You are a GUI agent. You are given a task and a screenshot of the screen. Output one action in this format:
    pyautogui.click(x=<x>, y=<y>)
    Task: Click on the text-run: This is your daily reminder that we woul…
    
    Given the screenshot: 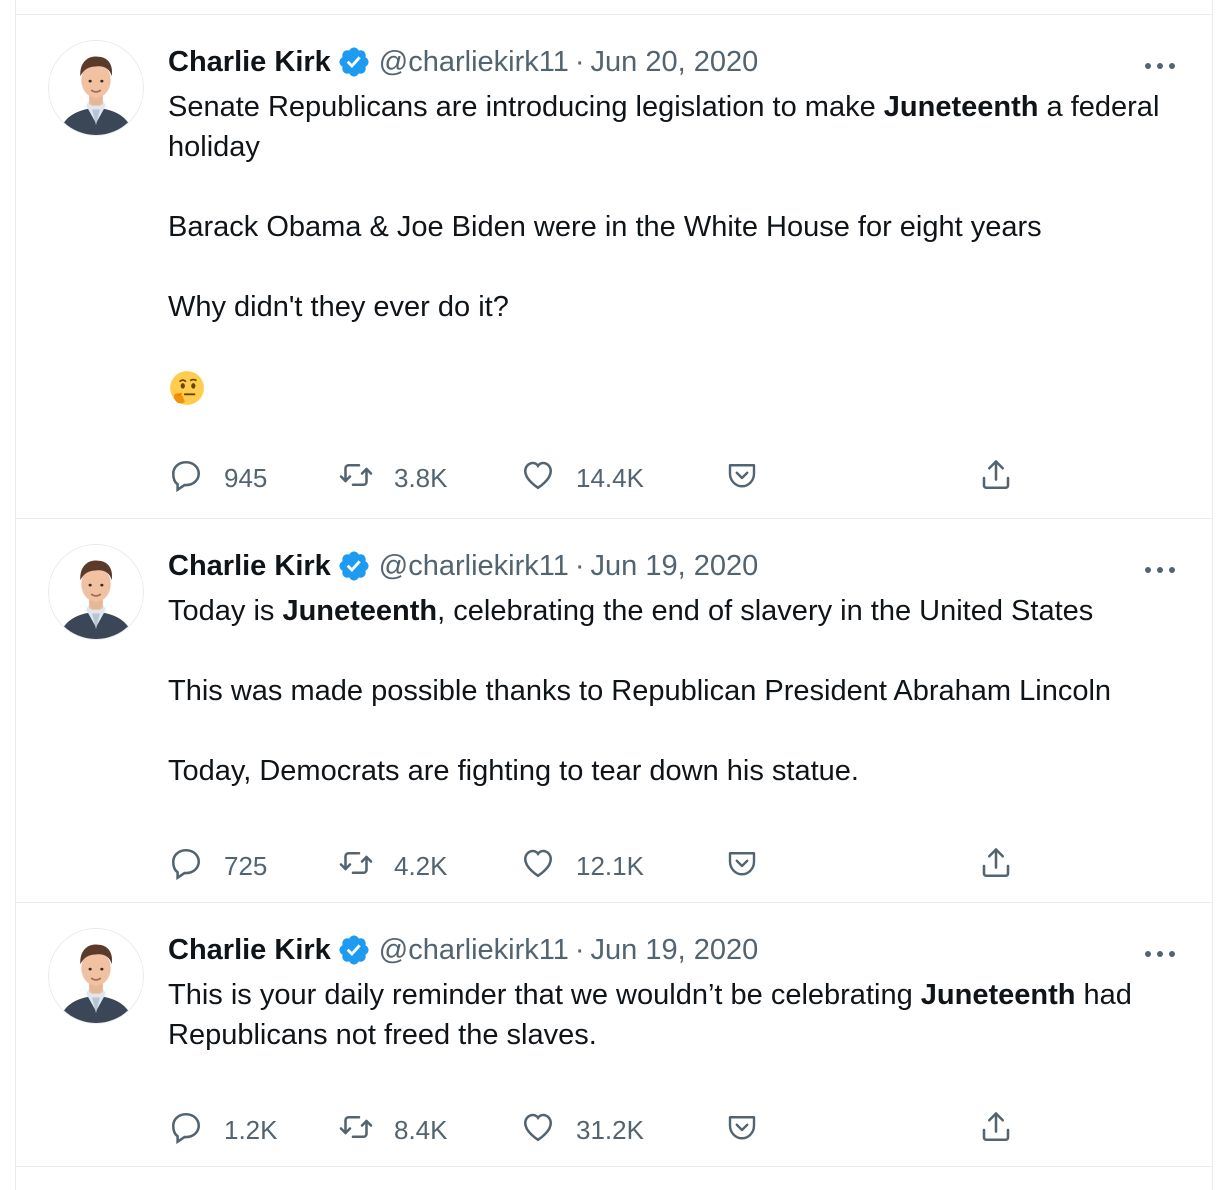 What is the action you would take?
    pyautogui.click(x=544, y=995)
    